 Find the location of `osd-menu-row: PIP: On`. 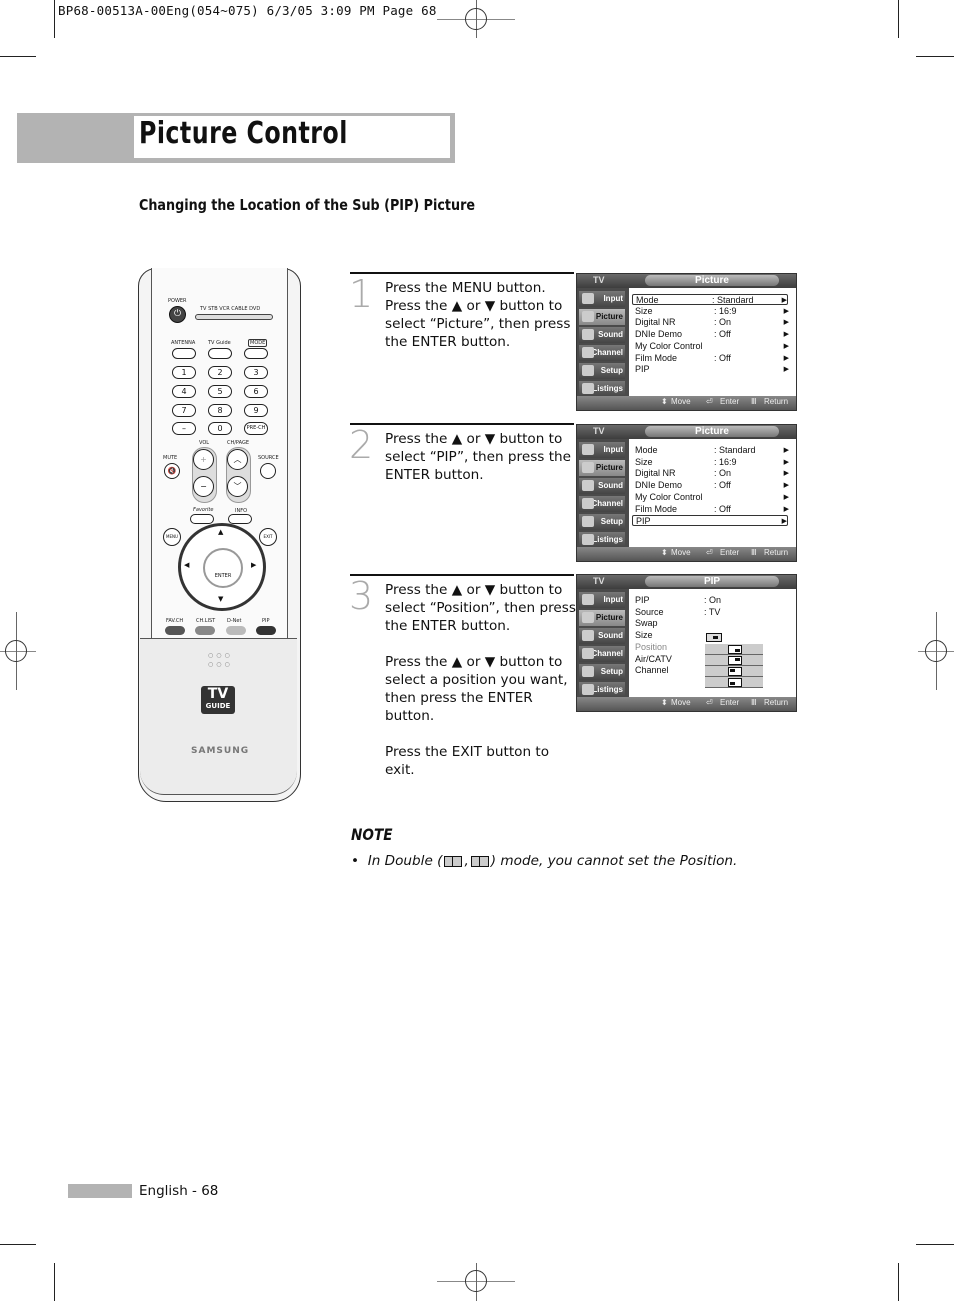

osd-menu-row: PIP: On is located at coordinates (712, 600).